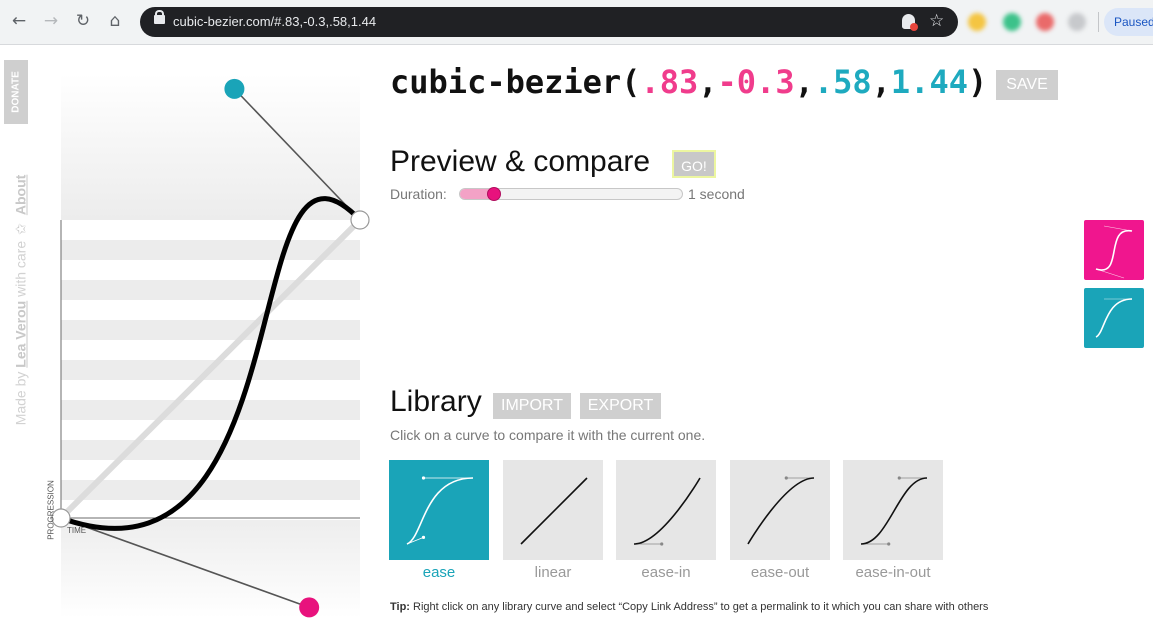 Image resolution: width=1153 pixels, height=620 pixels. Describe the element at coordinates (620, 406) in the screenshot. I see `export-button: EXPORT` at that location.